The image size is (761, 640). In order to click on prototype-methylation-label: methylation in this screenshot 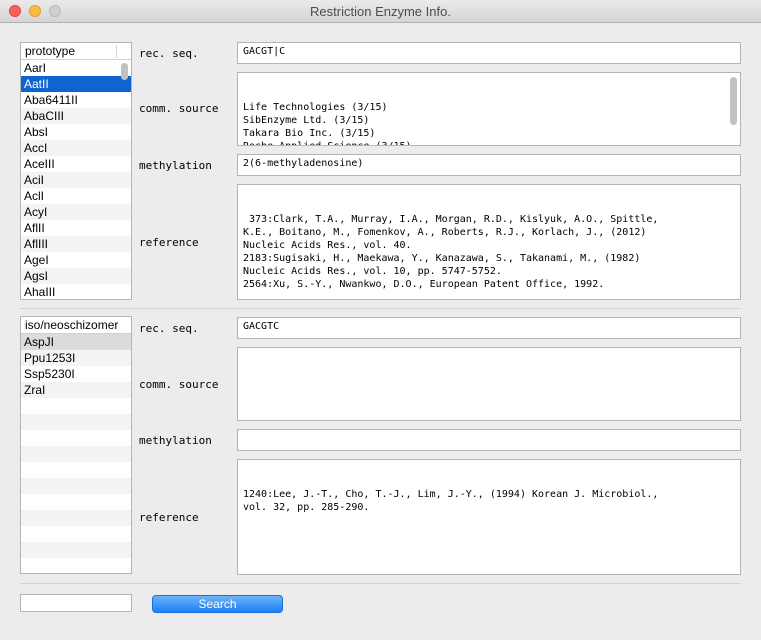, I will do `click(175, 165)`.